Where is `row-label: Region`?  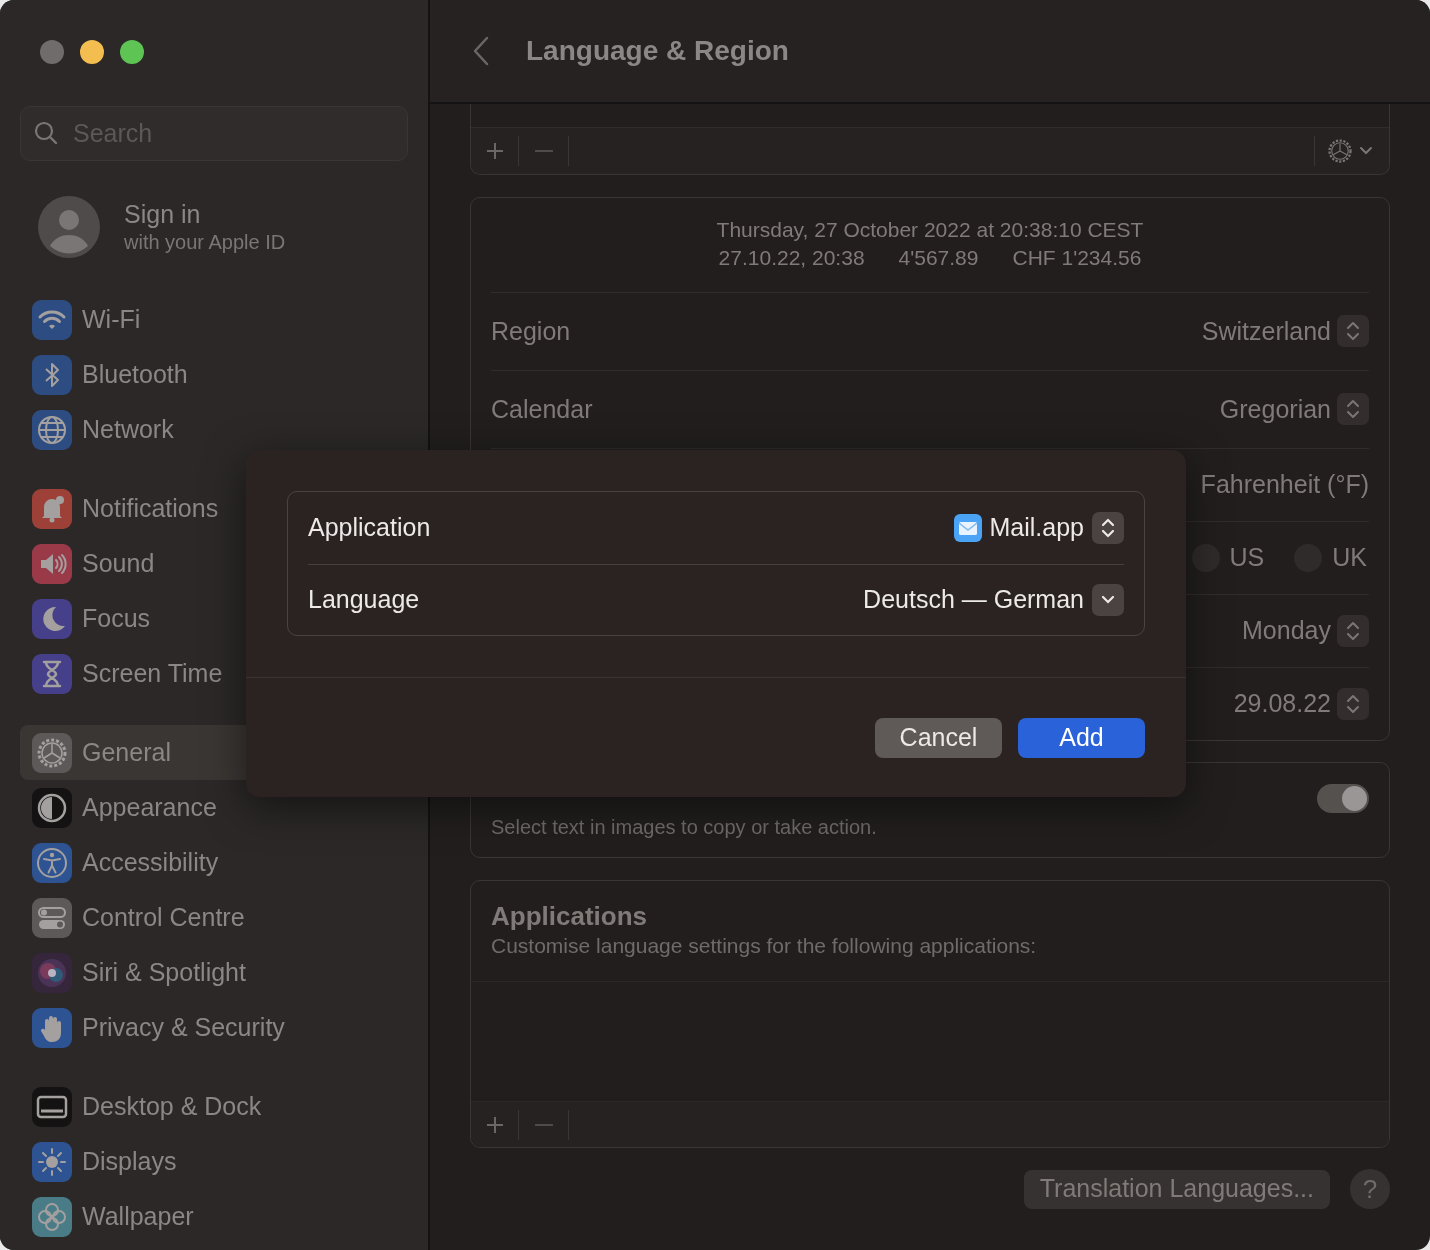
row-label: Region is located at coordinates (531, 331).